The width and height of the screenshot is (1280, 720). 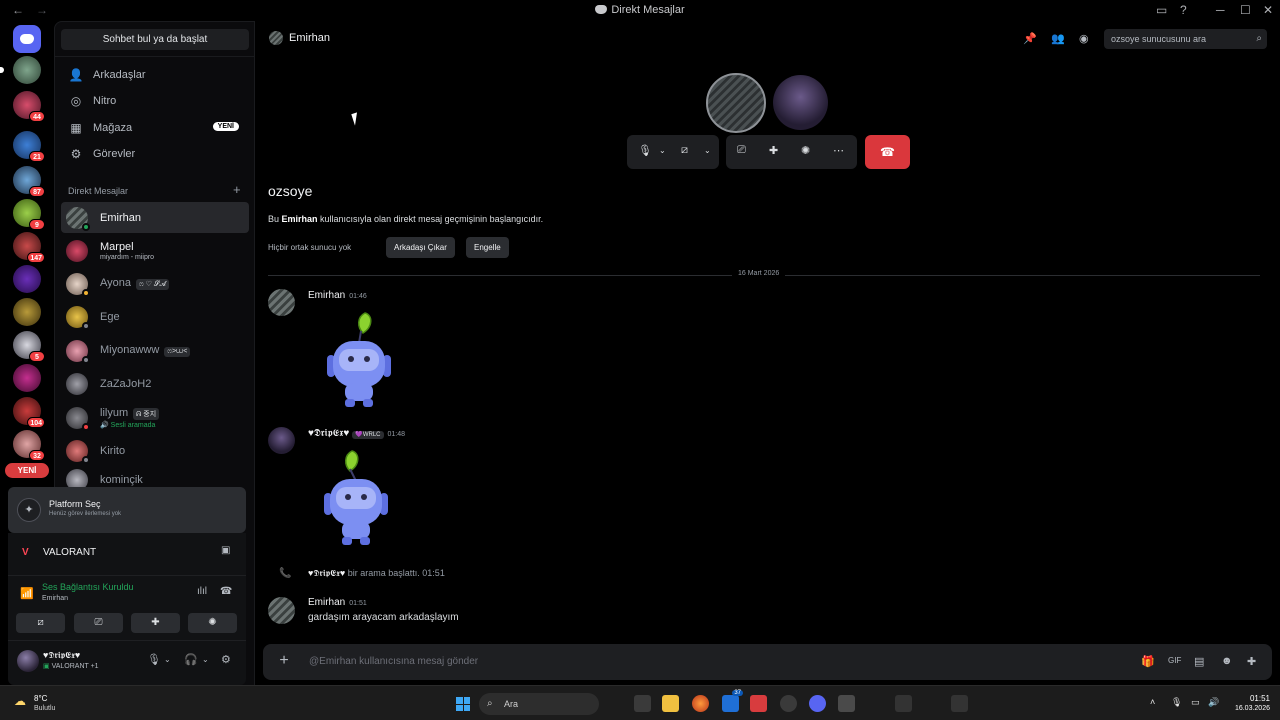 What do you see at coordinates (805, 150) in the screenshot?
I see `soundboard-icon: ✺` at bounding box center [805, 150].